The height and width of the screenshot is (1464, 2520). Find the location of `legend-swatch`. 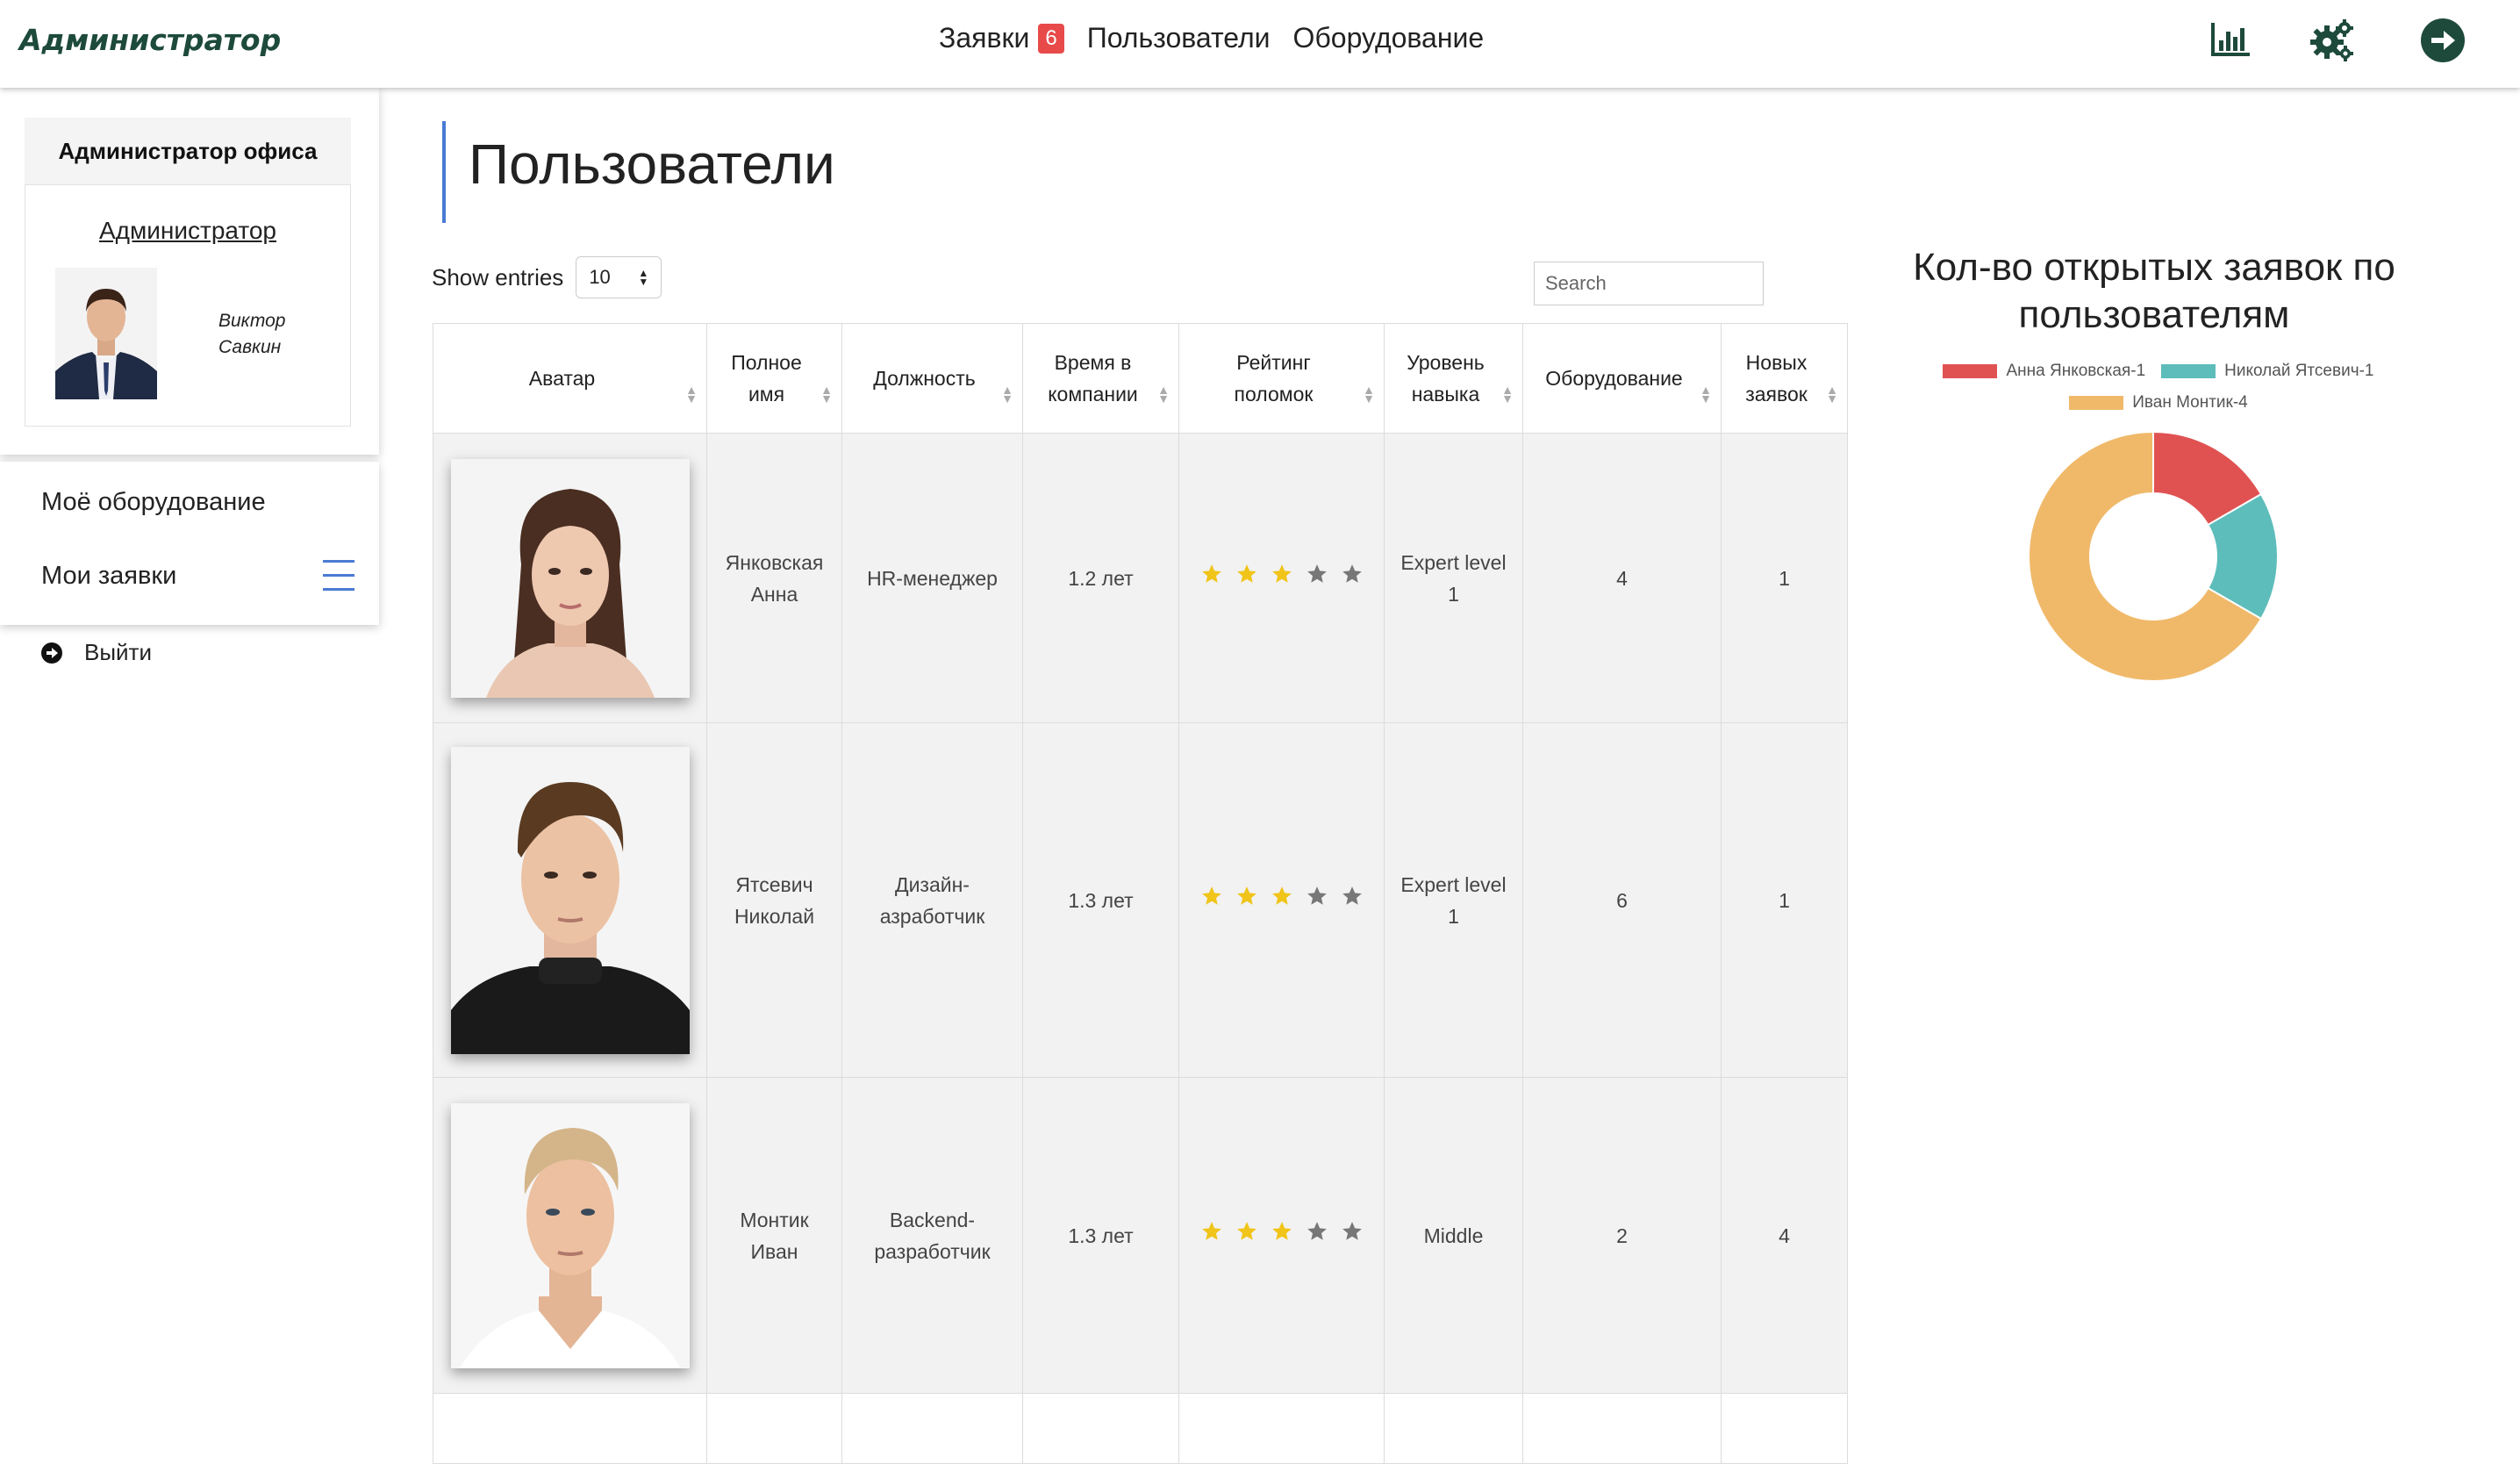

legend-swatch is located at coordinates (2096, 403).